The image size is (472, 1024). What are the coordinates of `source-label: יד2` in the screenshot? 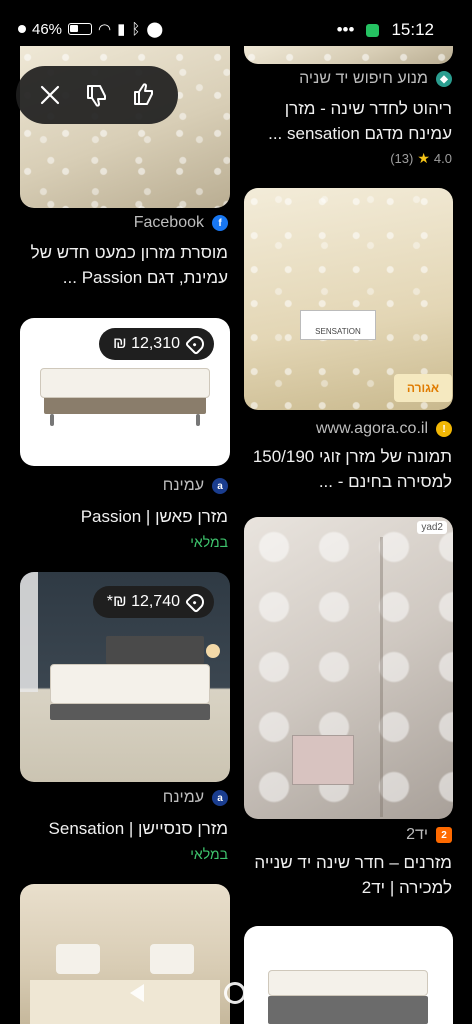 It's located at (417, 834).